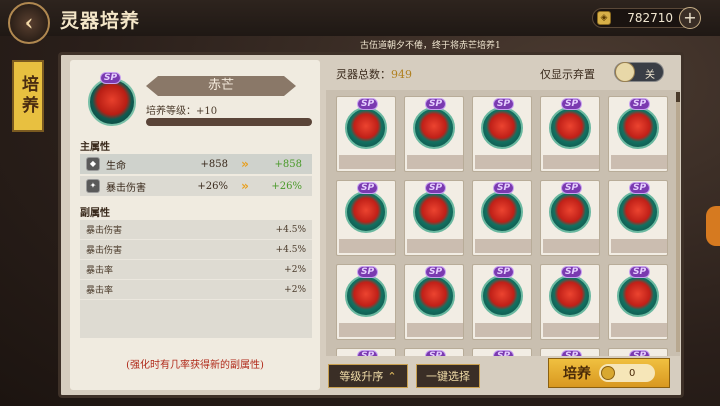 The width and height of the screenshot is (720, 406). Describe the element at coordinates (713, 226) in the screenshot. I see `side-edge-button` at that location.